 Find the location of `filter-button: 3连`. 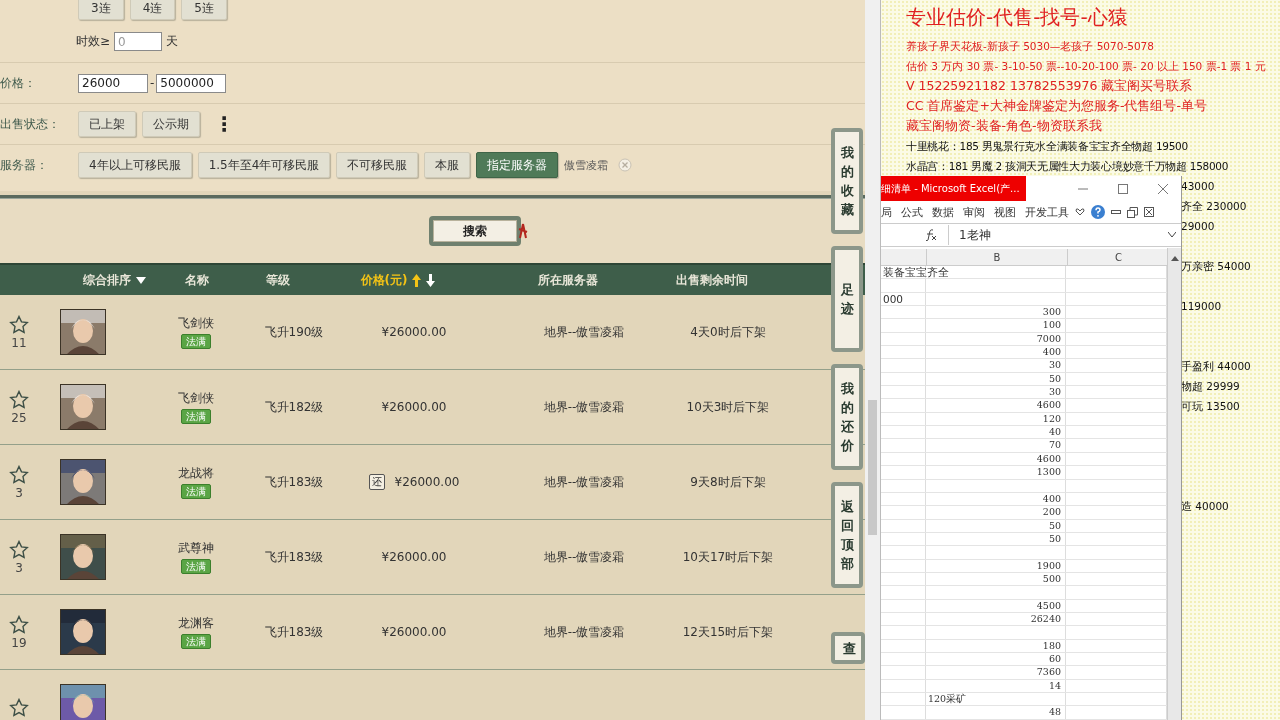

filter-button: 3连 is located at coordinates (101, 10).